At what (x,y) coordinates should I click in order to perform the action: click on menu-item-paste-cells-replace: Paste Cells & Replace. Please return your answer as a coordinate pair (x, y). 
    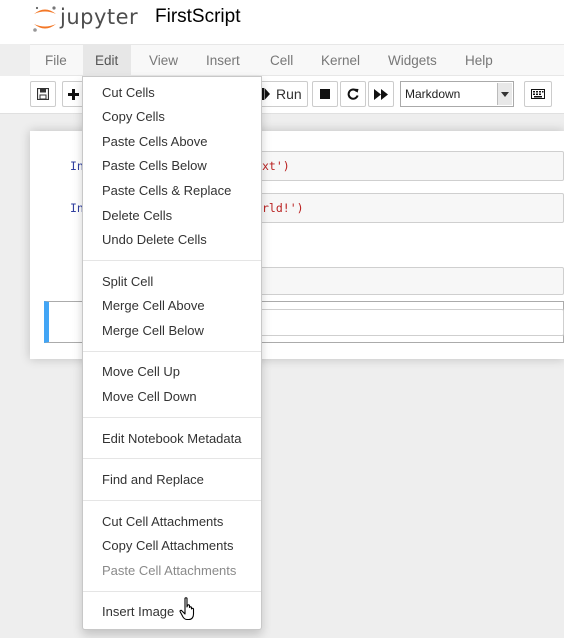
    Looking at the image, I should click on (166, 190).